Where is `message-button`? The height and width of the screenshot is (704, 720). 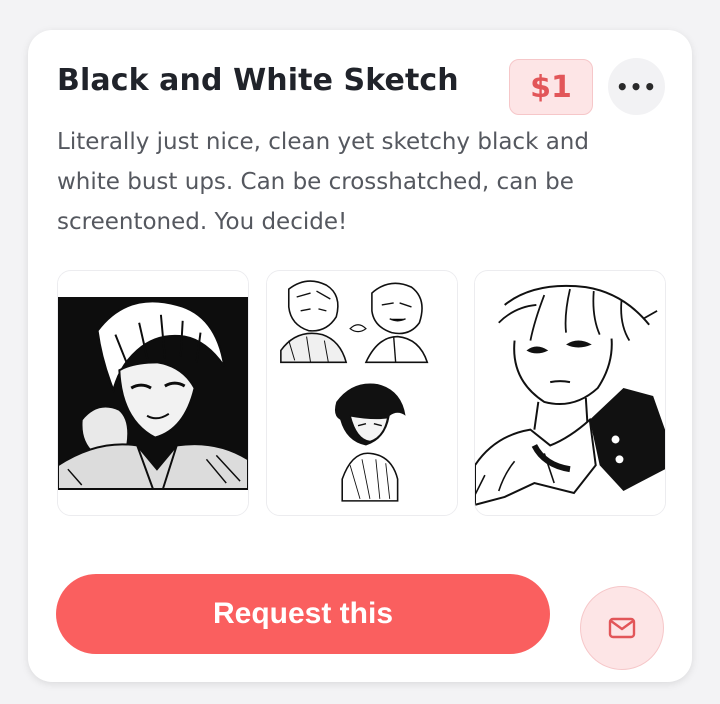 message-button is located at coordinates (622, 628).